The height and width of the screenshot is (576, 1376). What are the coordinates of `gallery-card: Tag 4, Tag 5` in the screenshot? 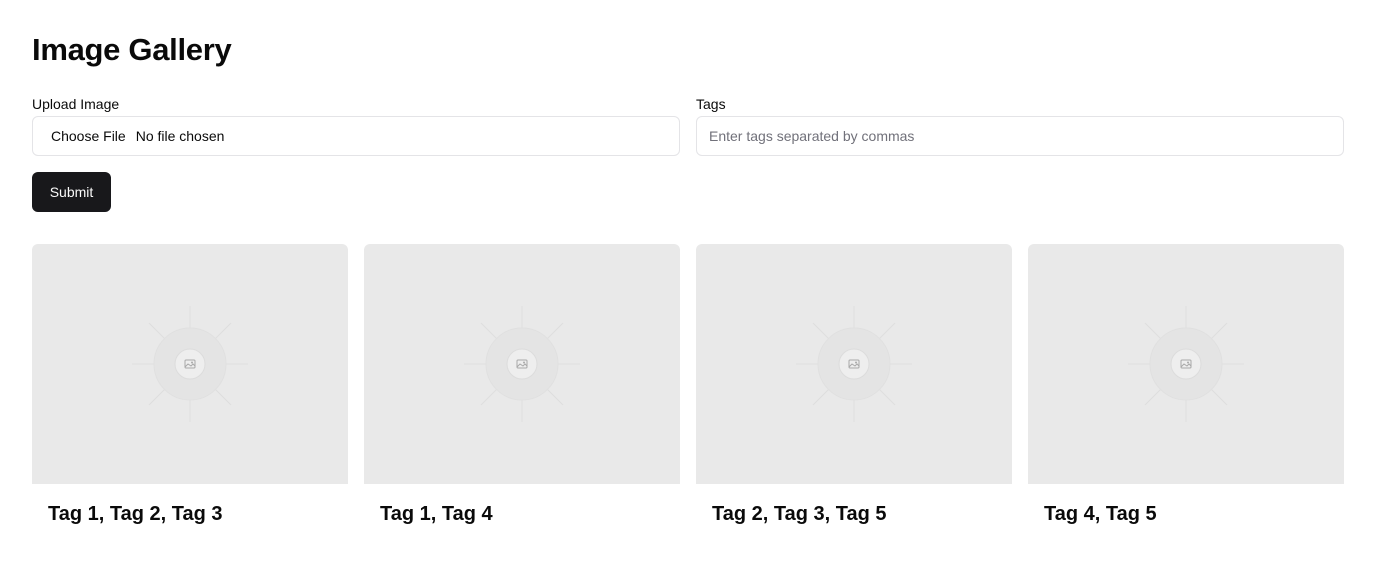 It's located at (1186, 385).